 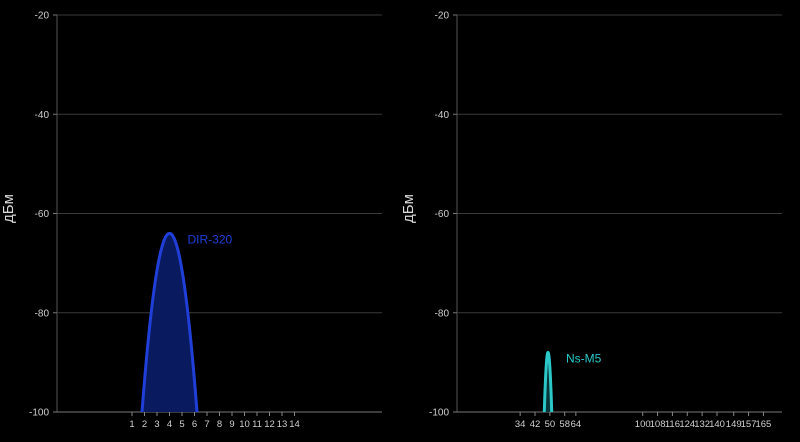 What do you see at coordinates (144, 424) in the screenshot?
I see `x-tick-label: 2` at bounding box center [144, 424].